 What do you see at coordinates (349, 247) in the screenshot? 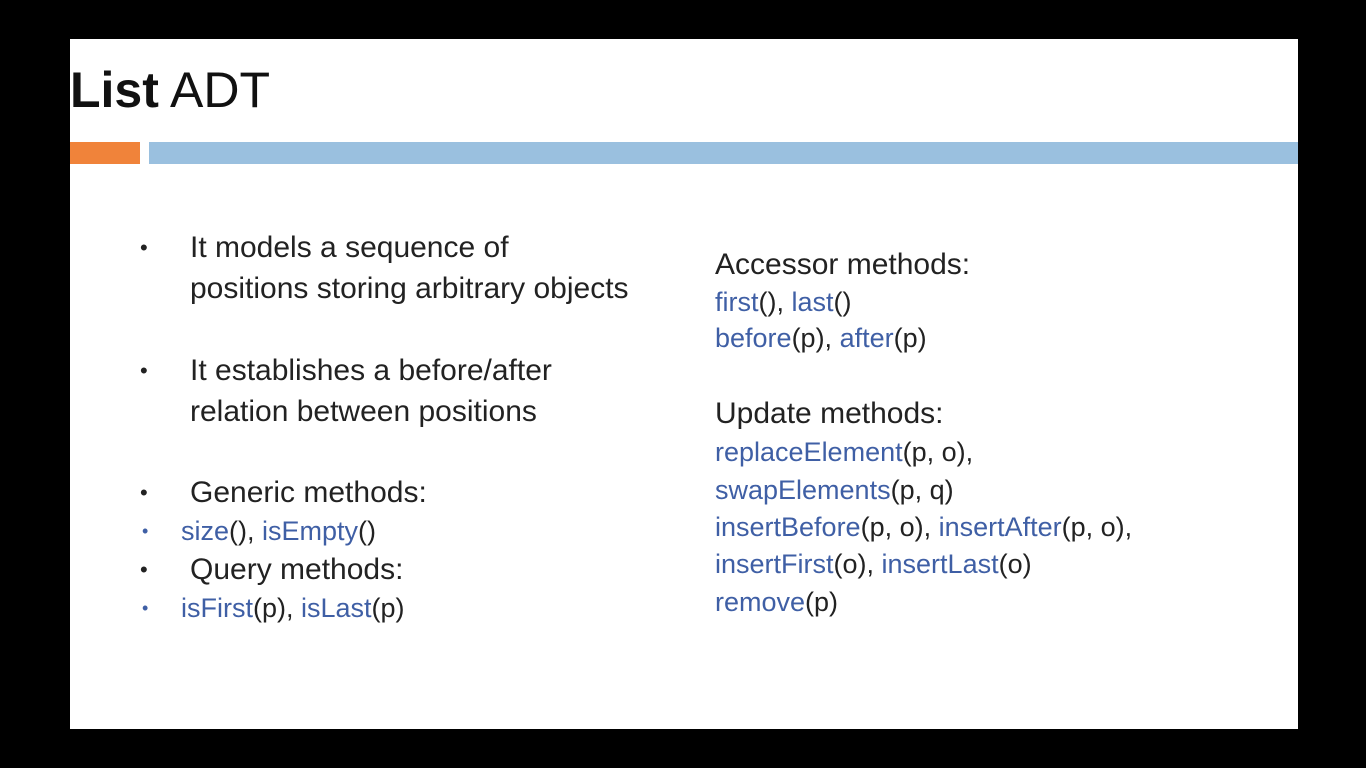
I see `bullet-sequence-line1: It models a sequence of` at bounding box center [349, 247].